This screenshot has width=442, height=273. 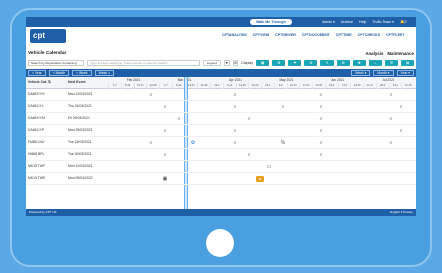 I want to click on home-button, so click(x=220, y=243).